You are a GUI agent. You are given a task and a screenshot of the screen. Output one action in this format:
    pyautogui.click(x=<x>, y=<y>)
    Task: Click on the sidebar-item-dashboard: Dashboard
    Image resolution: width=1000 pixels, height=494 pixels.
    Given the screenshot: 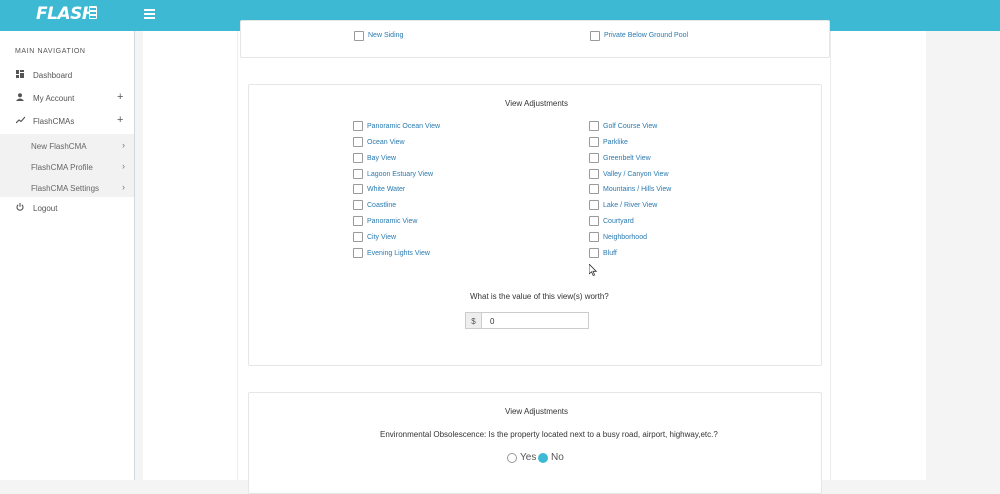 What is the action you would take?
    pyautogui.click(x=67, y=75)
    